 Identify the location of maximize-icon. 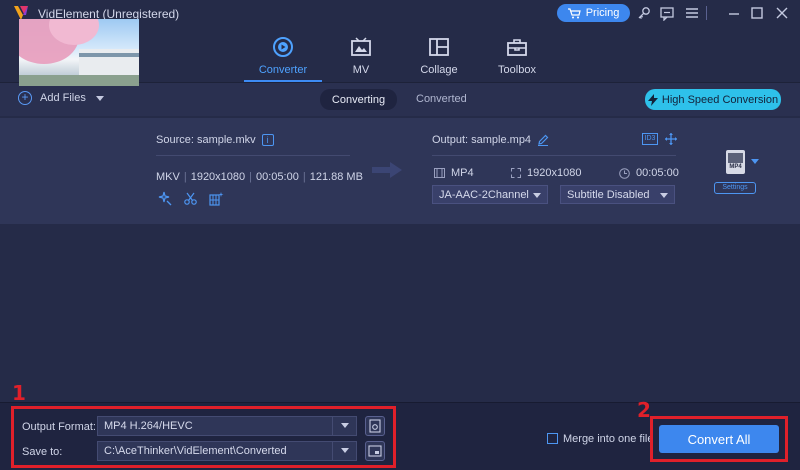
(757, 13).